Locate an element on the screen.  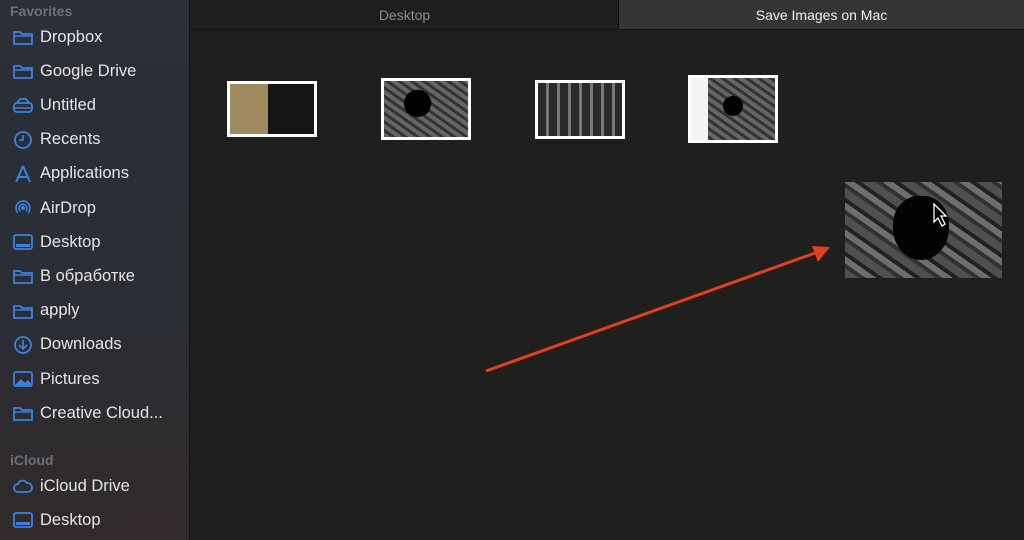
overlay is located at coordinates (716, 287).